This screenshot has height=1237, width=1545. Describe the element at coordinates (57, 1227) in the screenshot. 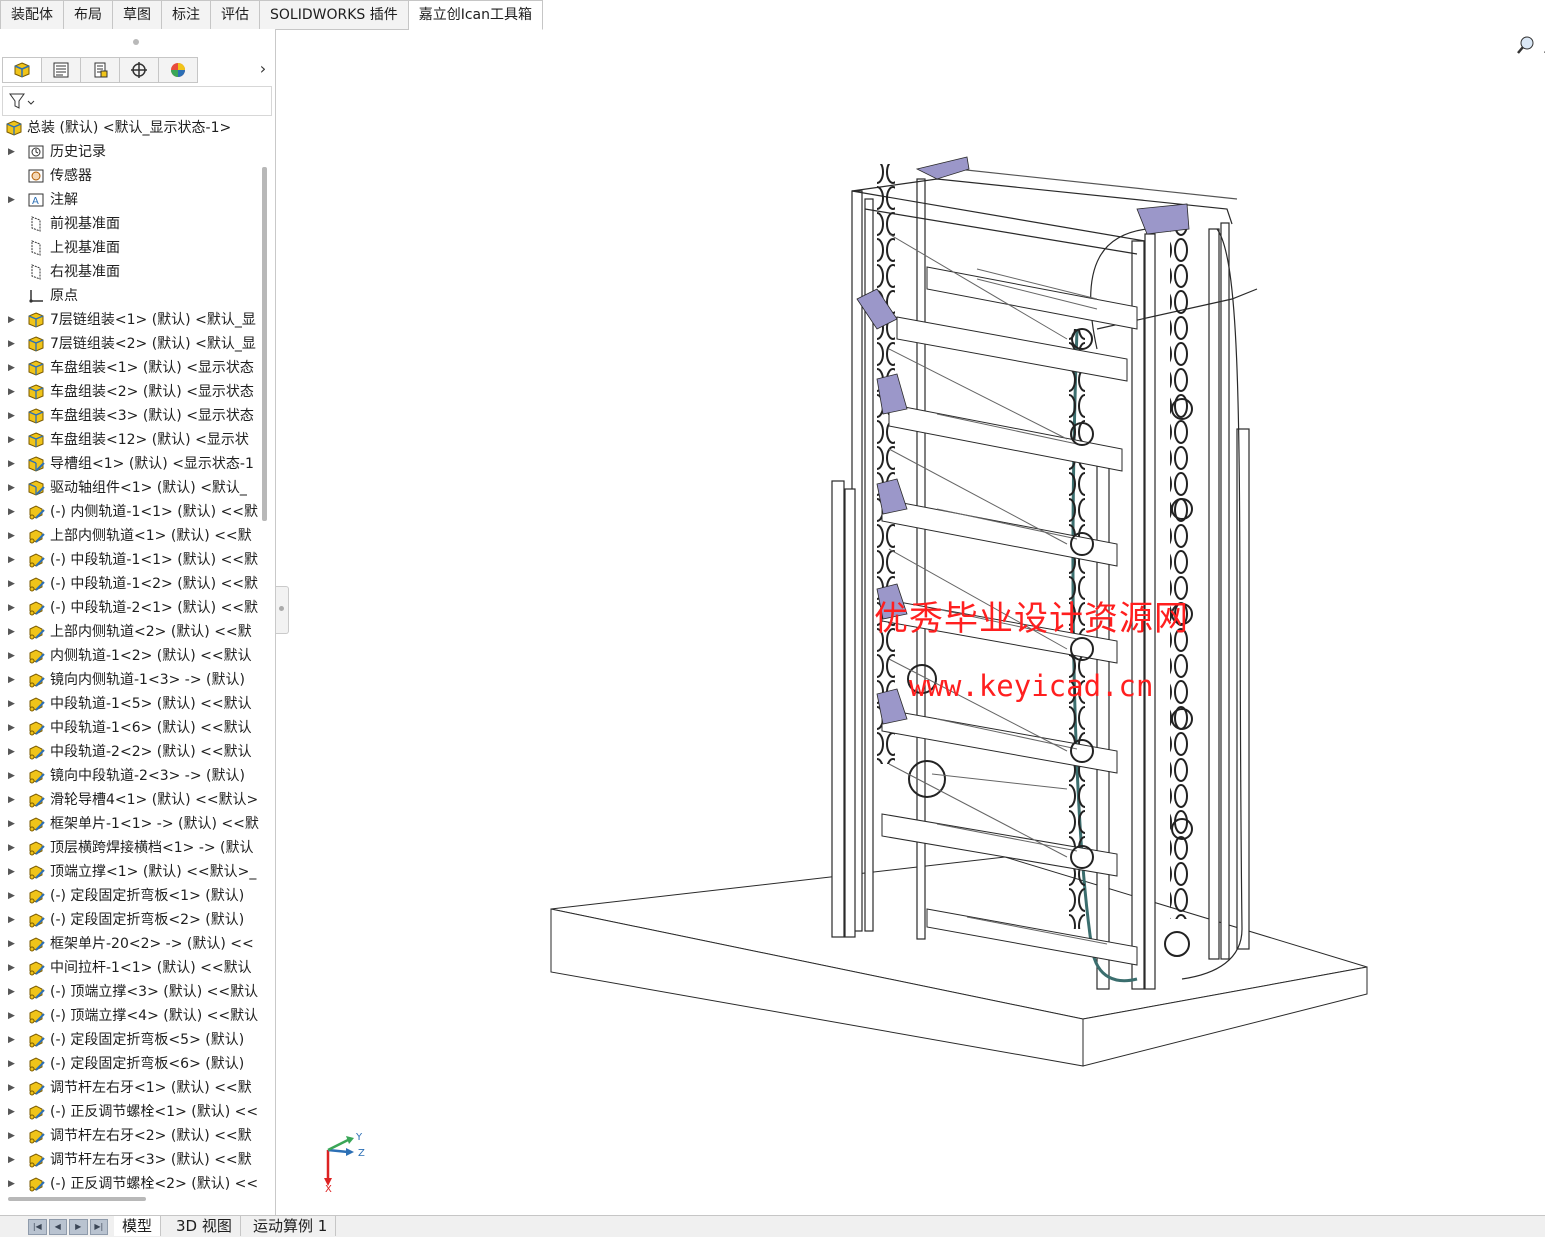

I see `prev-tab-button: ◀` at that location.